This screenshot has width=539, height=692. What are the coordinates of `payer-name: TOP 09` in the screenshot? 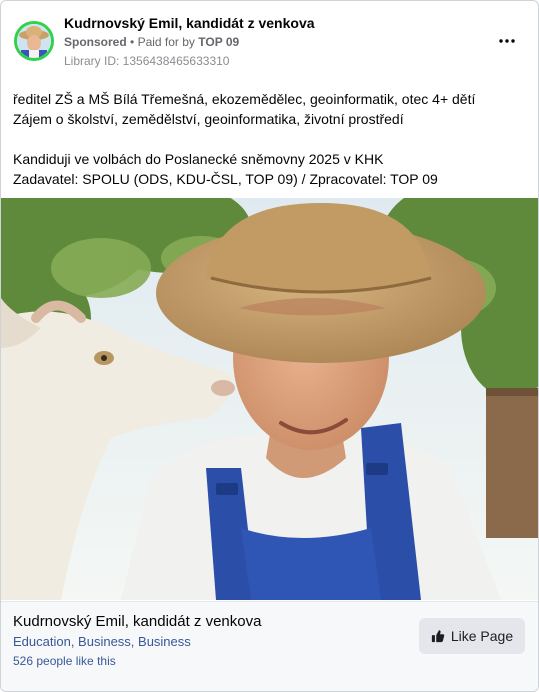 It's located at (218, 42).